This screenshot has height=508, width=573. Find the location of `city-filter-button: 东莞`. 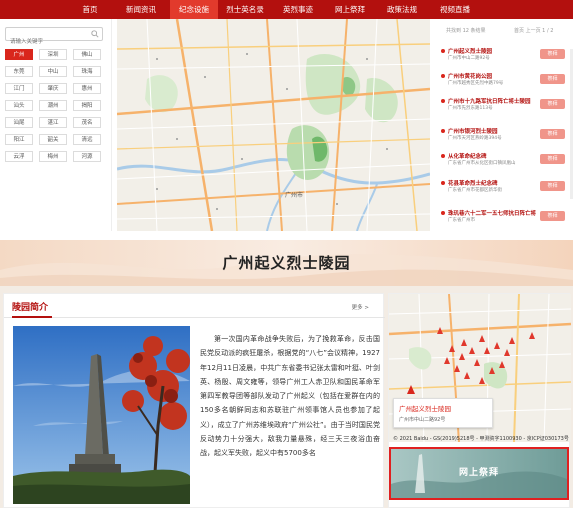

city-filter-button: 东莞 is located at coordinates (19, 71).